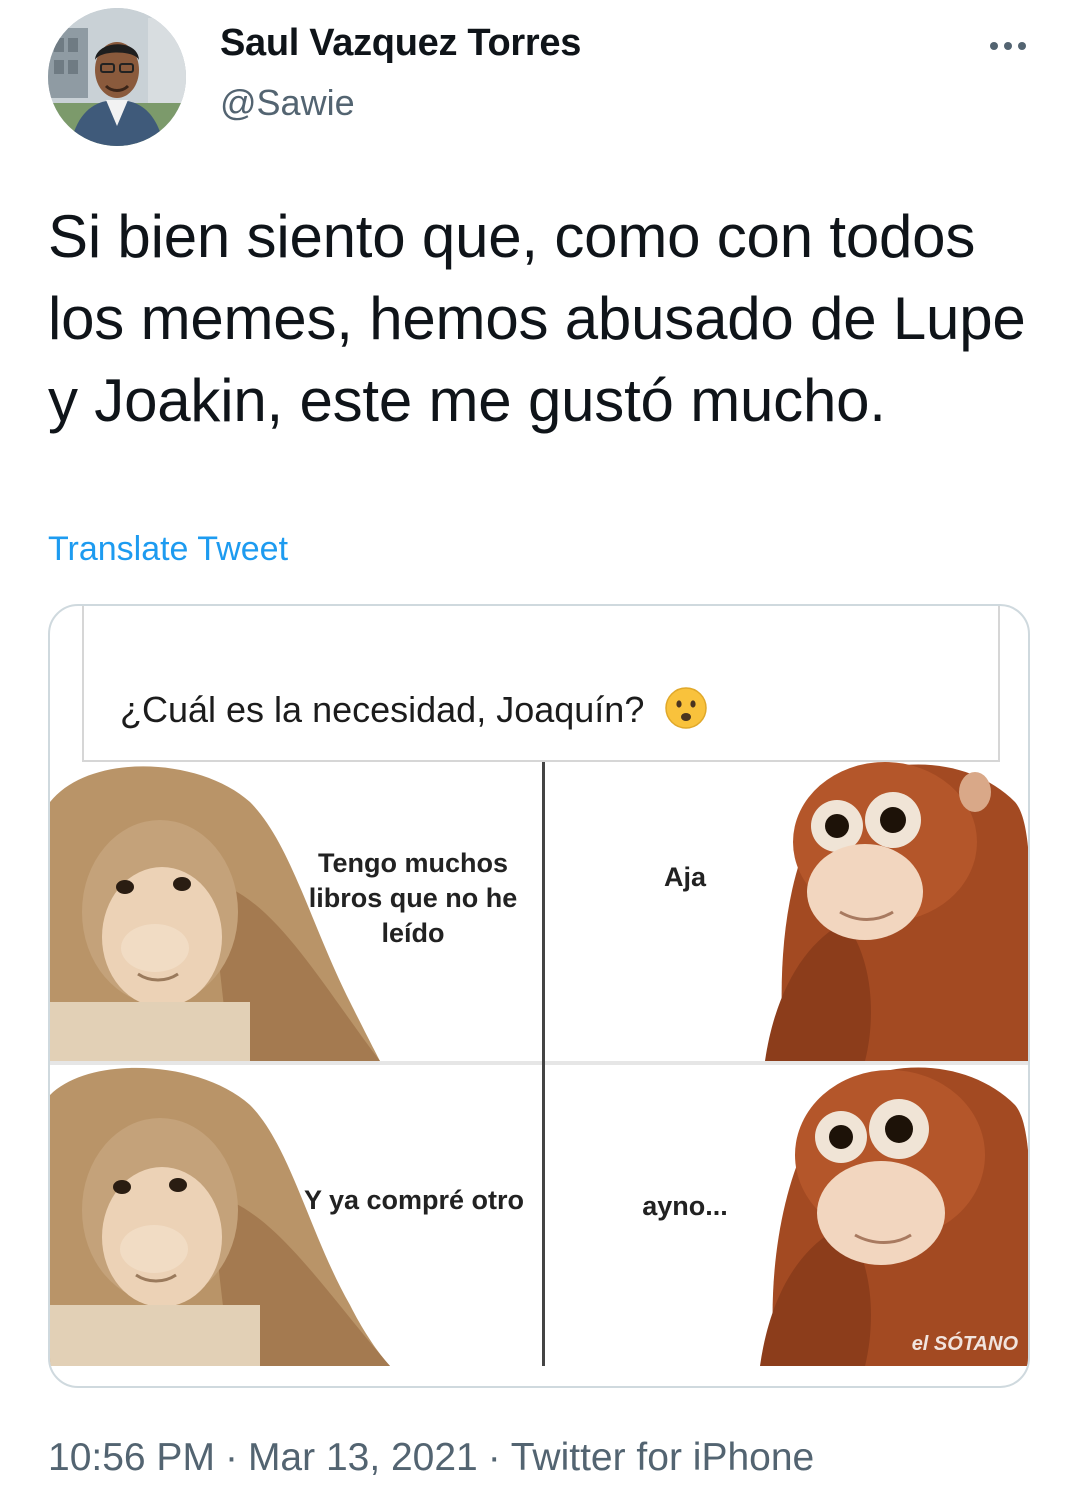  What do you see at coordinates (685, 877) in the screenshot?
I see `panel-2-label: Aja` at bounding box center [685, 877].